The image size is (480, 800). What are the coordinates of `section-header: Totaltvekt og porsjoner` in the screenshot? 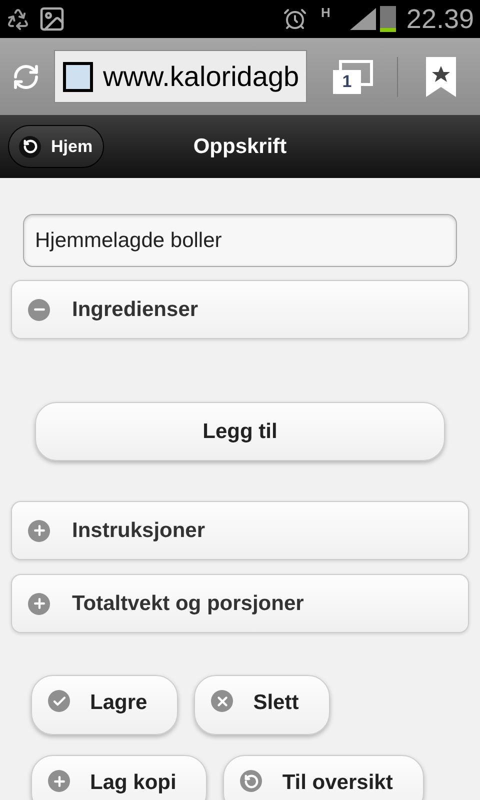 It's located at (240, 603).